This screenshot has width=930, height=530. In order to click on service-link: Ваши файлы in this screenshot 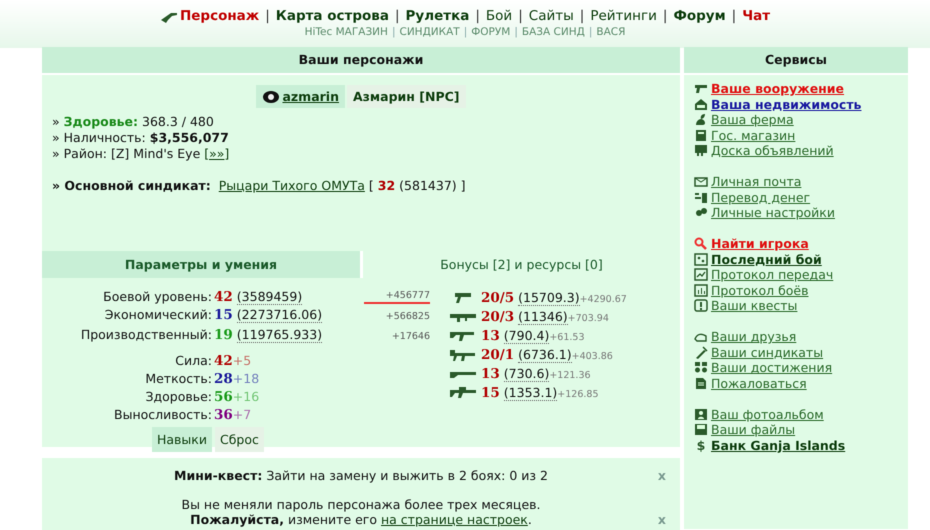, I will do `click(753, 430)`.